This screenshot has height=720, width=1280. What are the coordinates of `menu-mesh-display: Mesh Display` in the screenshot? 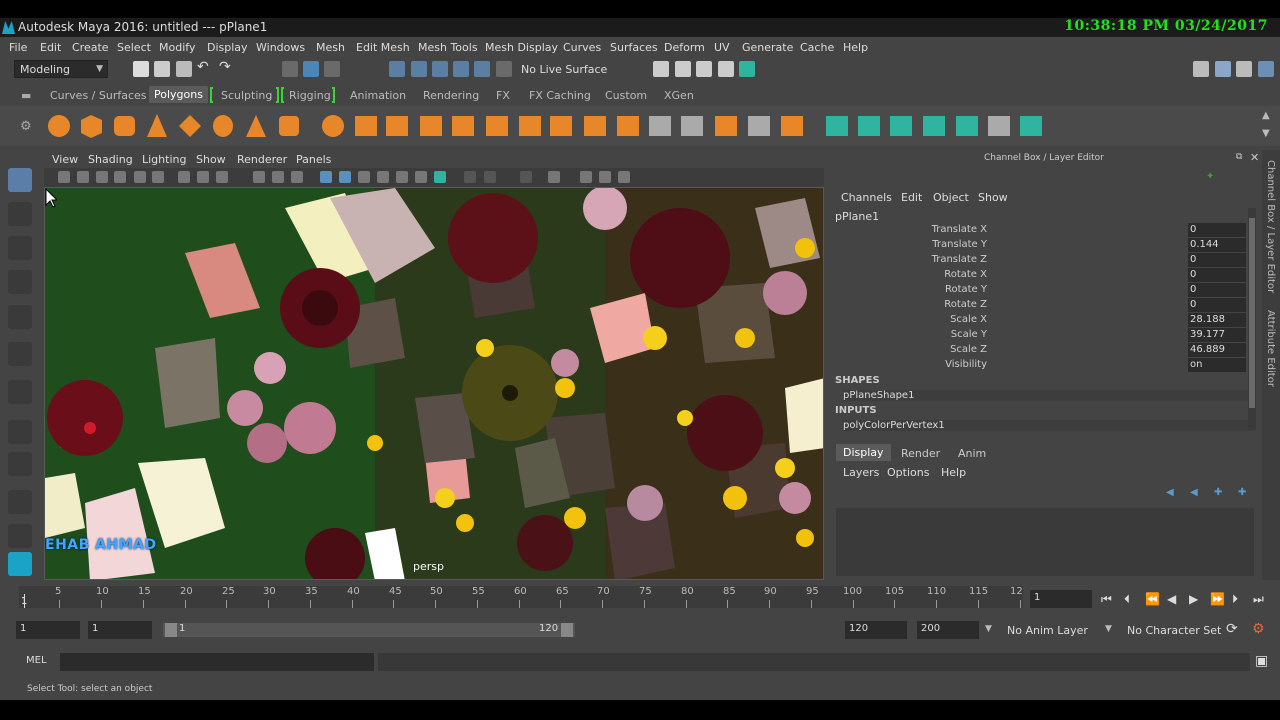 It's located at (521, 47).